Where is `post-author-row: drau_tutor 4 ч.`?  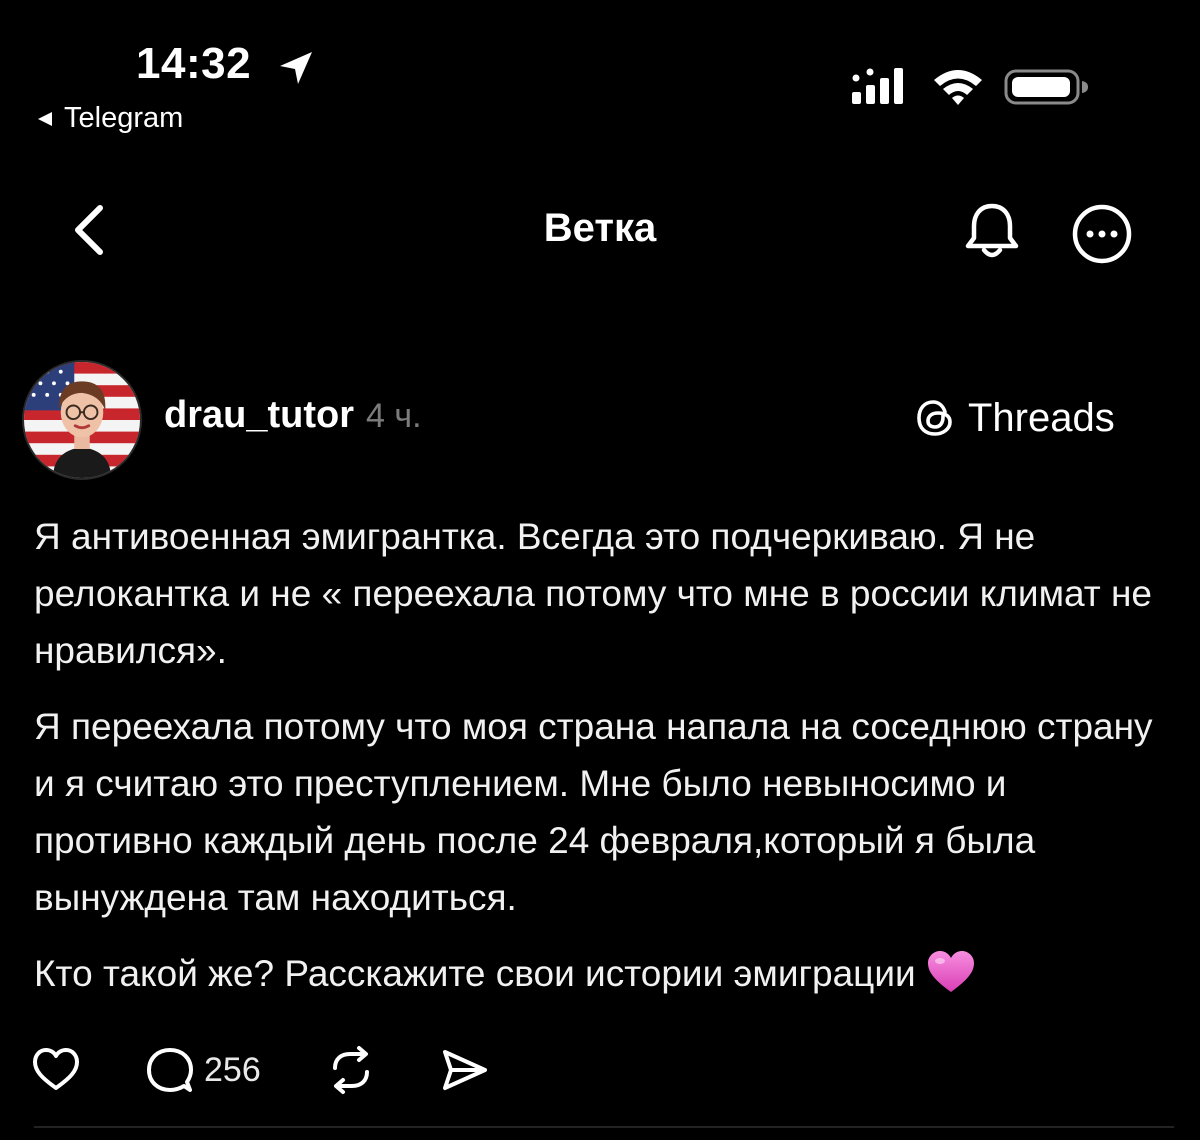
post-author-row: drau_tutor 4 ч. is located at coordinates (293, 415).